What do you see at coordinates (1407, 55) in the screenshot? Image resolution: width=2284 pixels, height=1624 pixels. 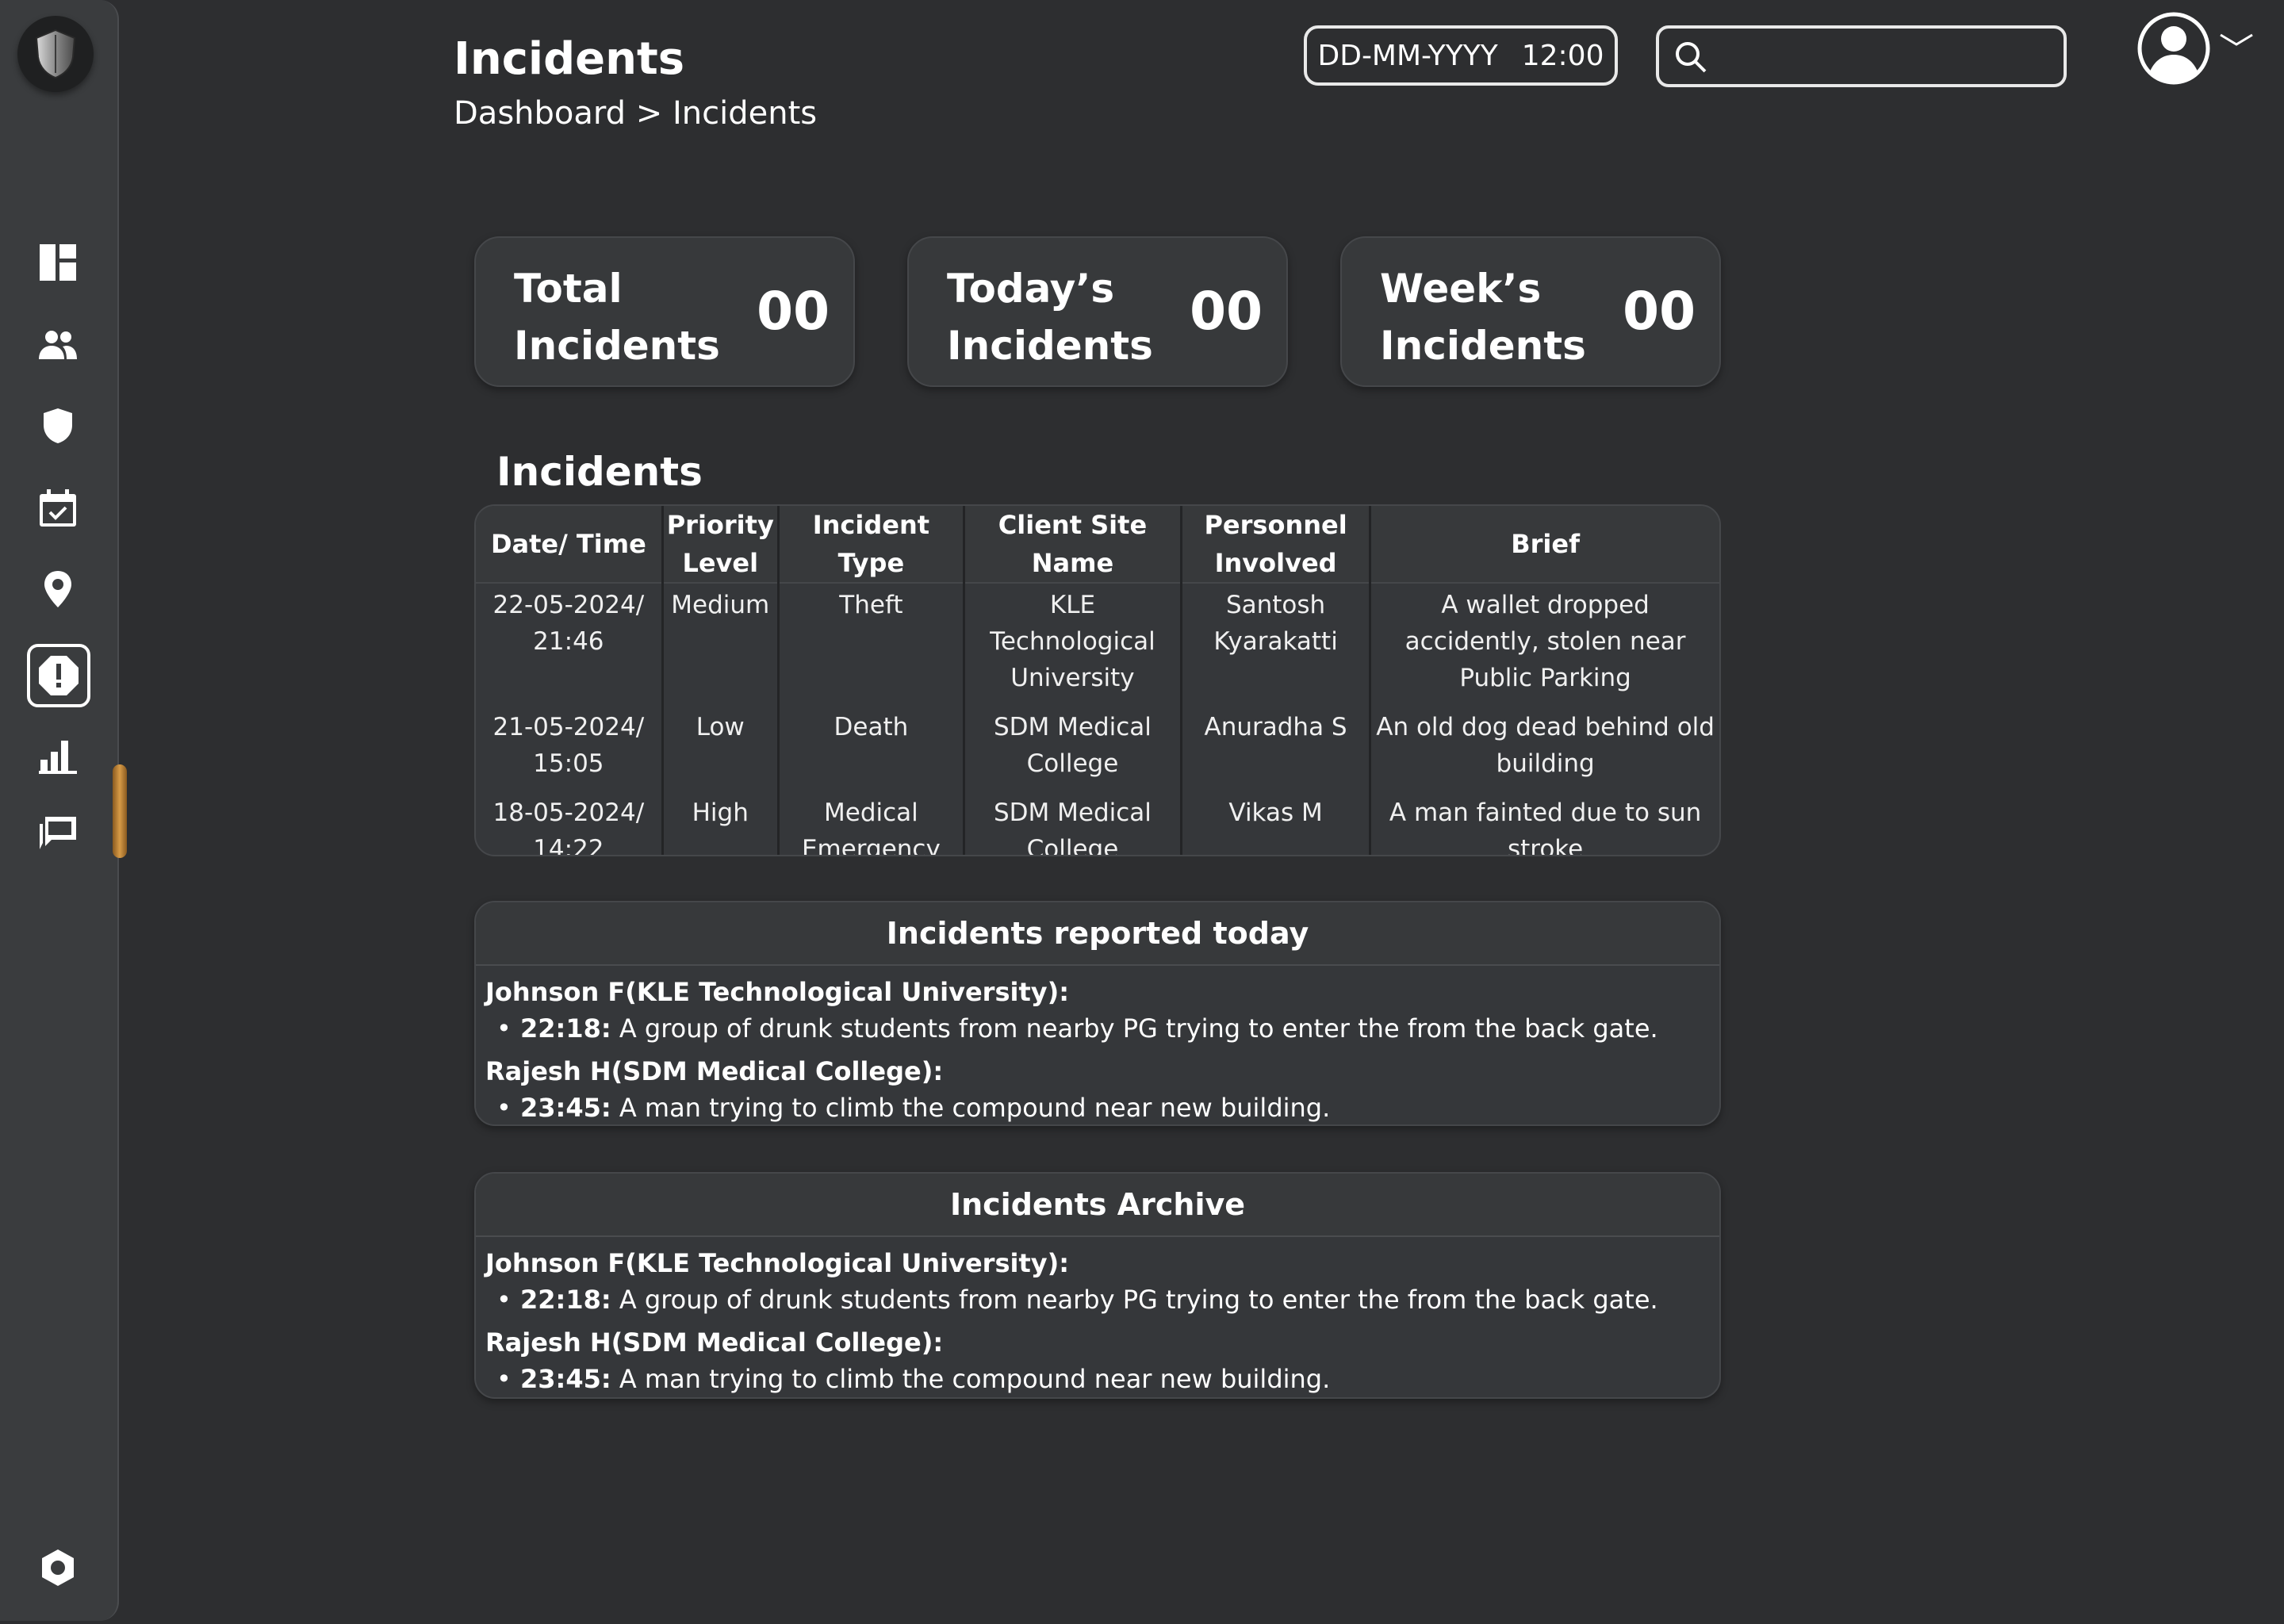 I see `date-value: DD-MM-YYYY` at bounding box center [1407, 55].